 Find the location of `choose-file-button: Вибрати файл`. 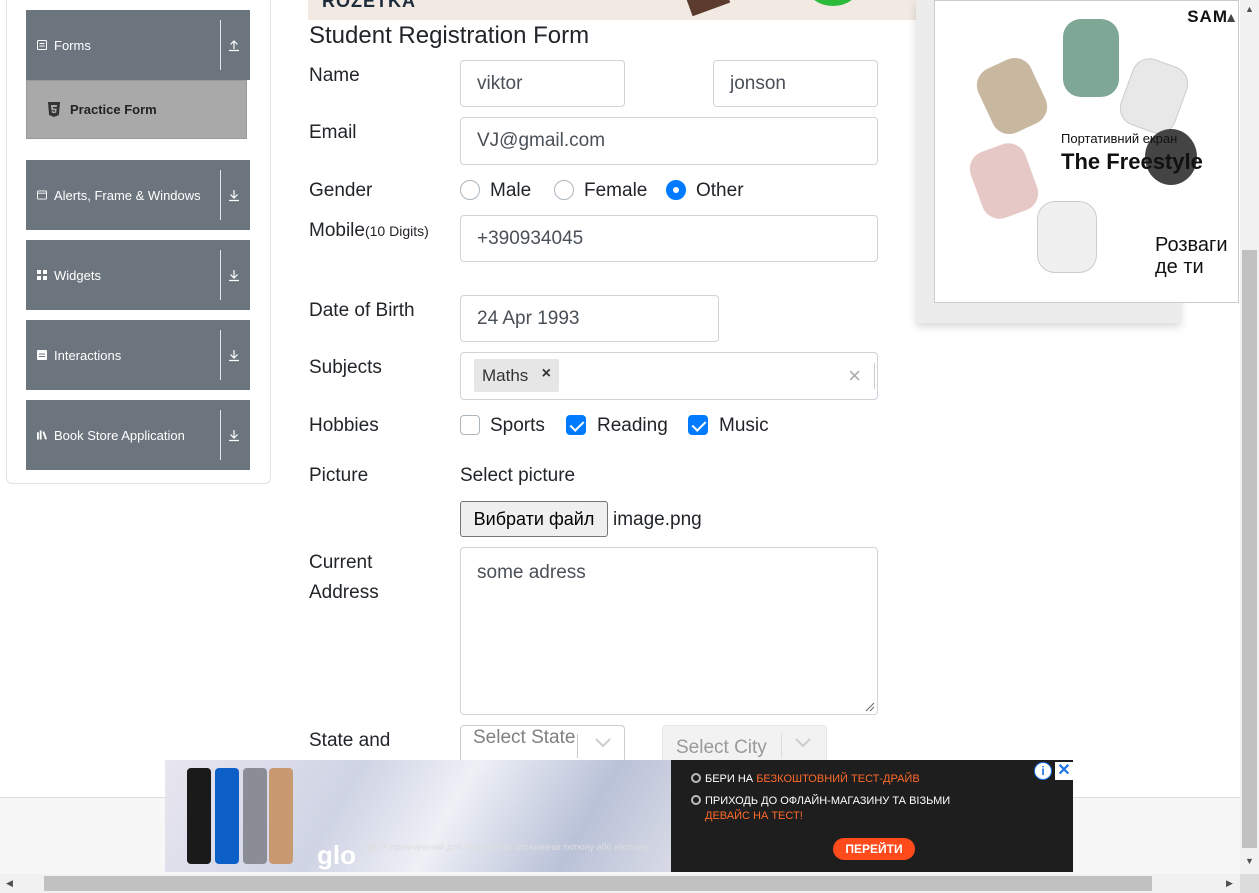

choose-file-button: Вибрати файл is located at coordinates (534, 519).